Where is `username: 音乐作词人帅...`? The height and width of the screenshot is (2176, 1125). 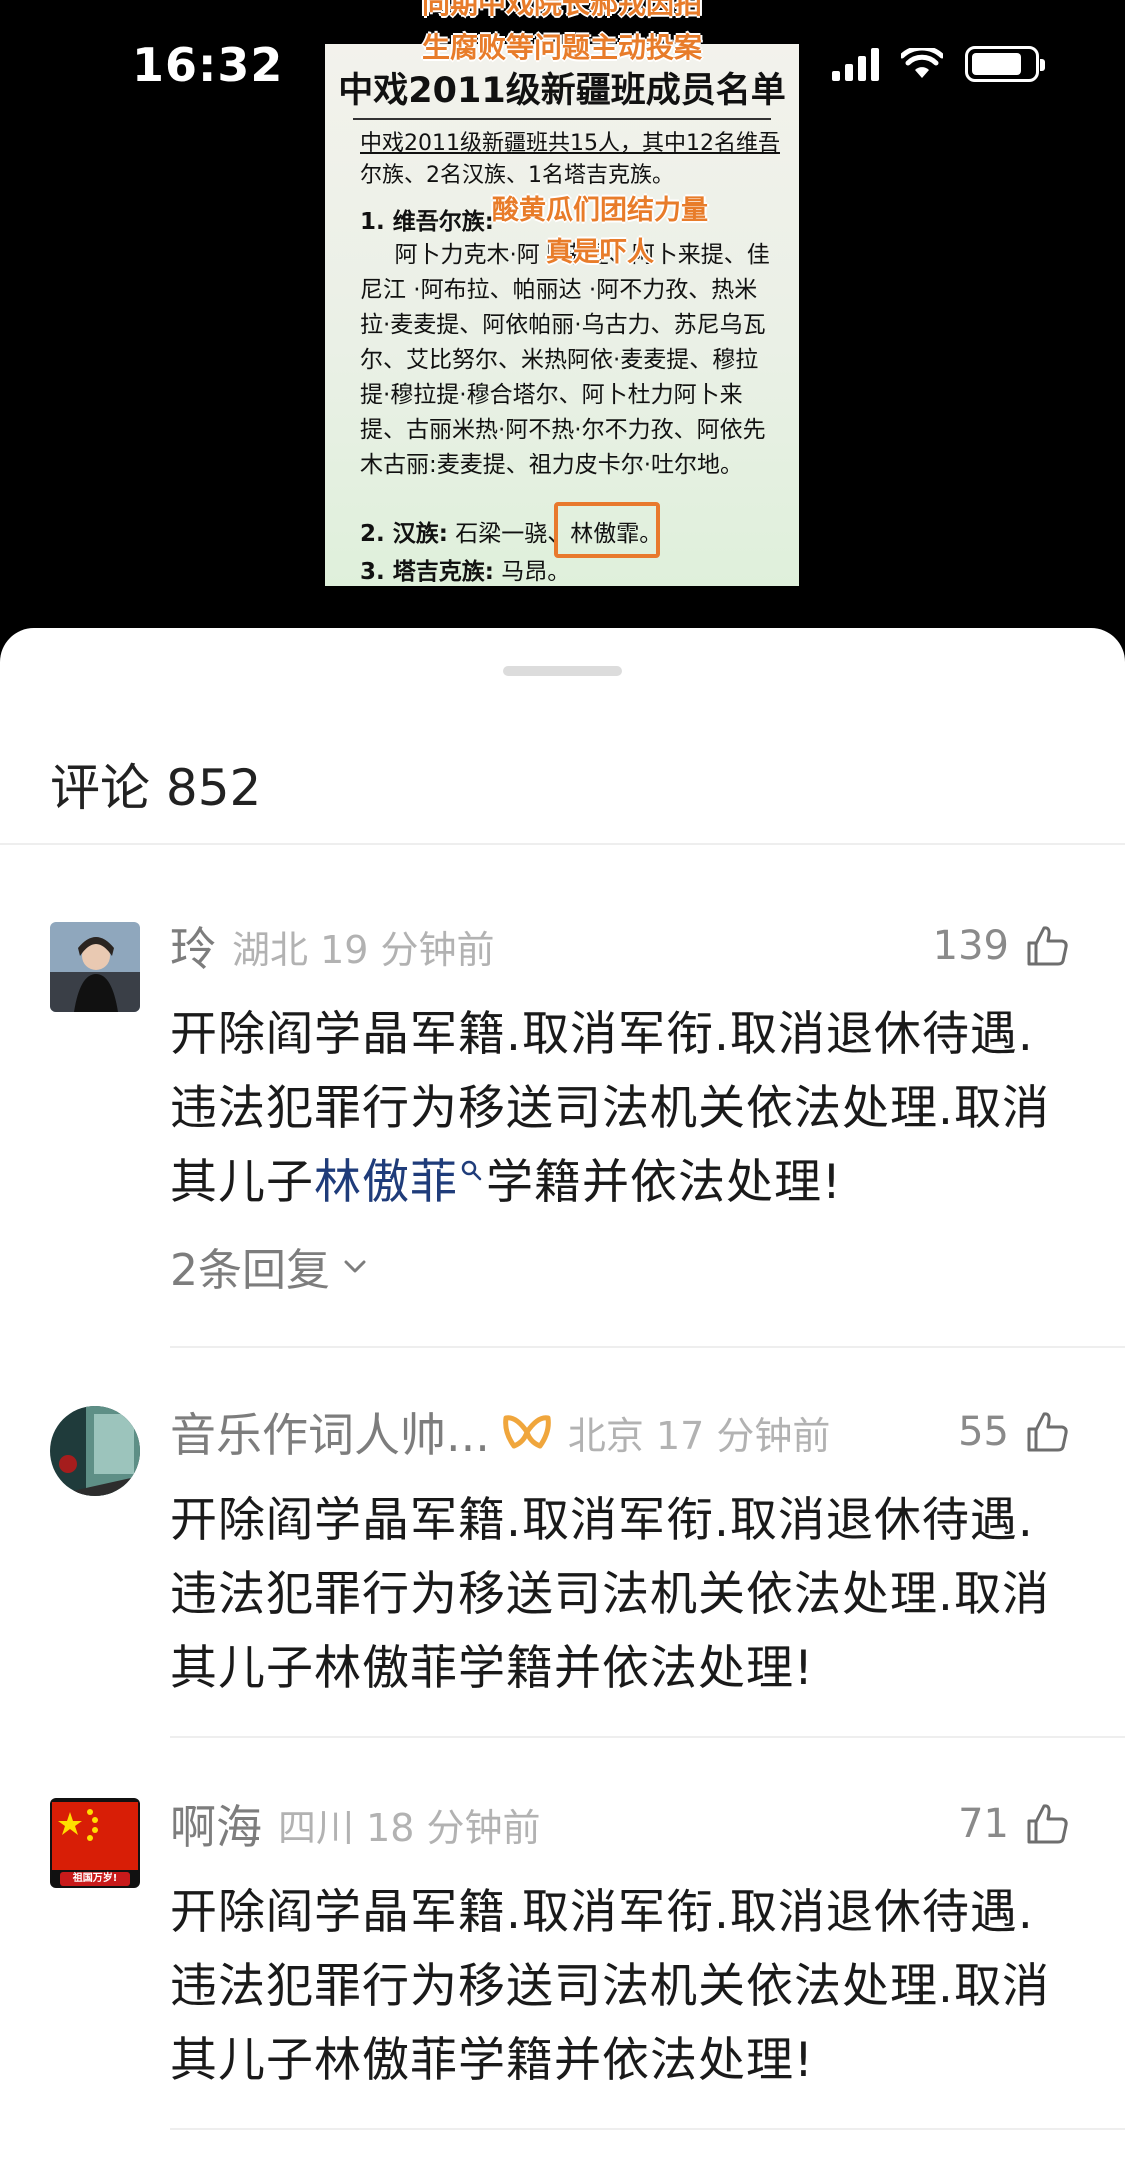
username: 音乐作词人帅... is located at coordinates (330, 1432).